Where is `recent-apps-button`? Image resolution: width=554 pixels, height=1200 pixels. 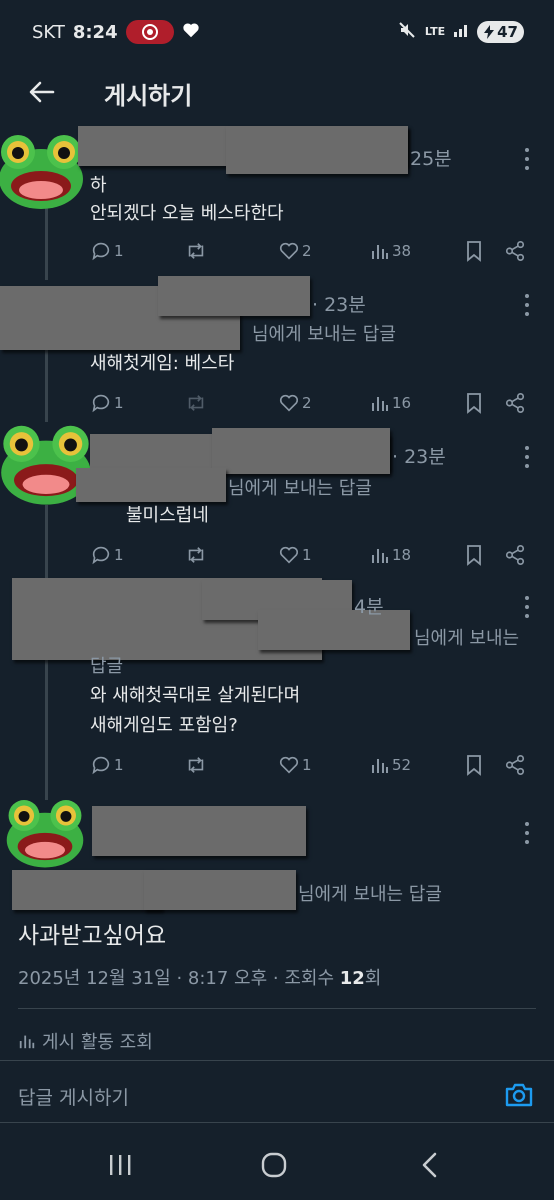
recent-apps-button is located at coordinates (120, 1165).